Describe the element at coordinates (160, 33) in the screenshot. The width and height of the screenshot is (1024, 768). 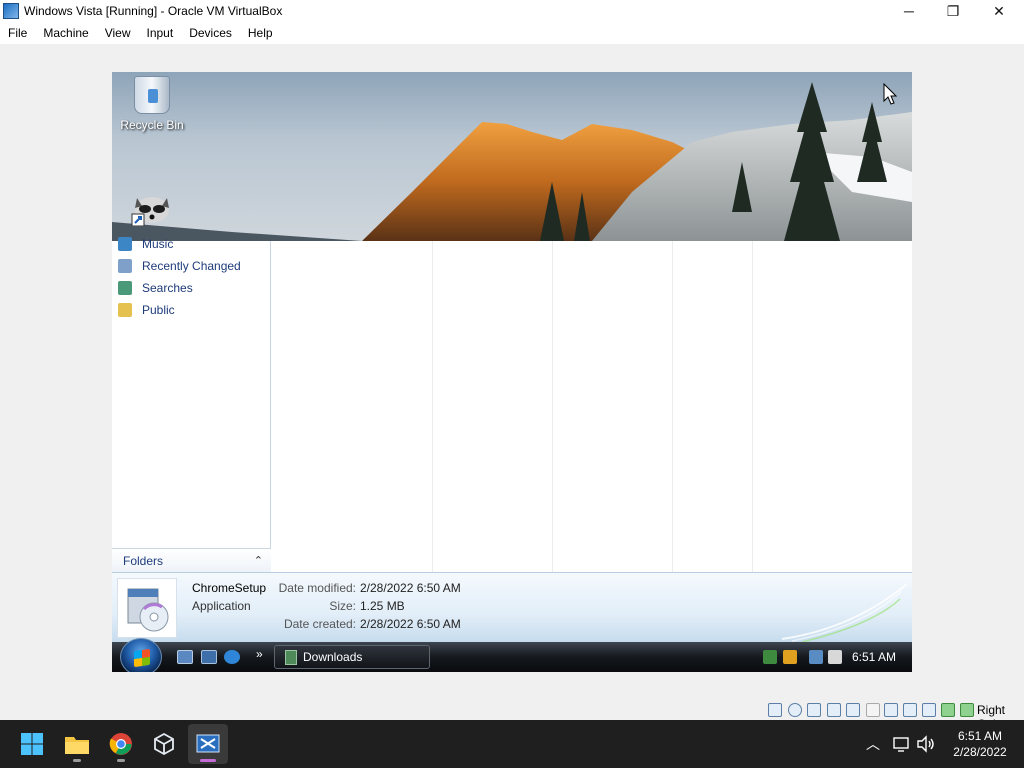
I see `menu-input: Input` at that location.